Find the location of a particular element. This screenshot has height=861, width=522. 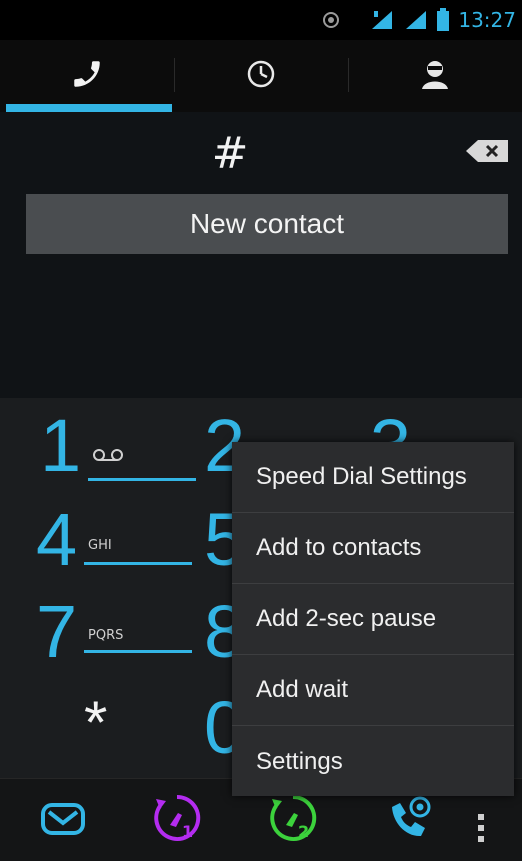

signal-1-icon is located at coordinates (383, 20).